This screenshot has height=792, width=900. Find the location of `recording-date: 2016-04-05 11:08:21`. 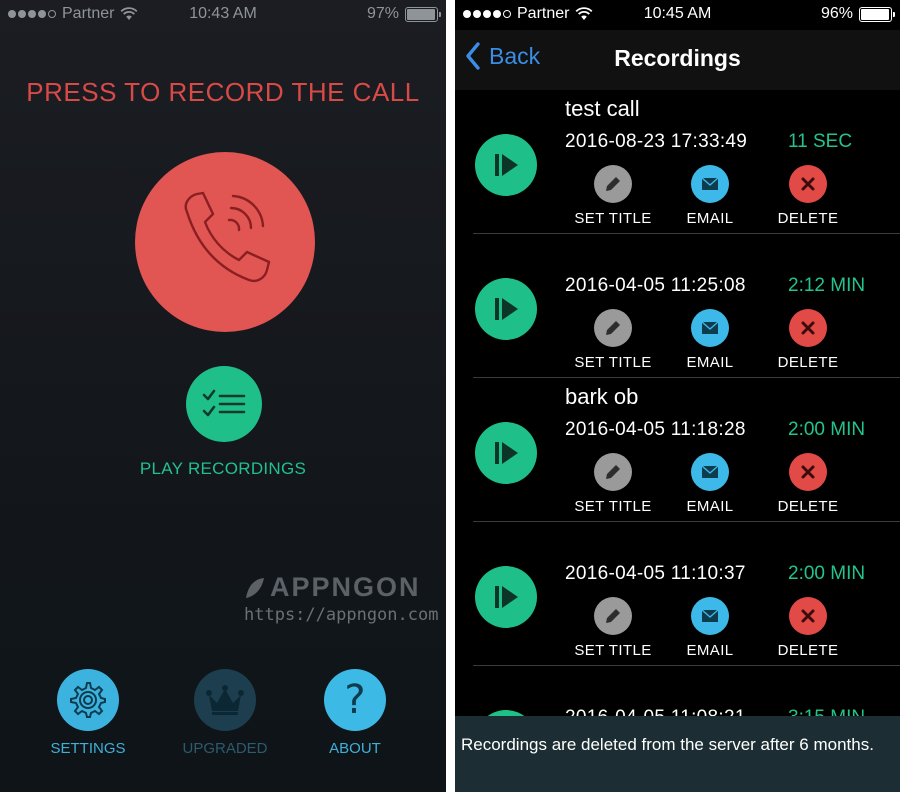

recording-date: 2016-04-05 11:08:21 is located at coordinates (655, 711).